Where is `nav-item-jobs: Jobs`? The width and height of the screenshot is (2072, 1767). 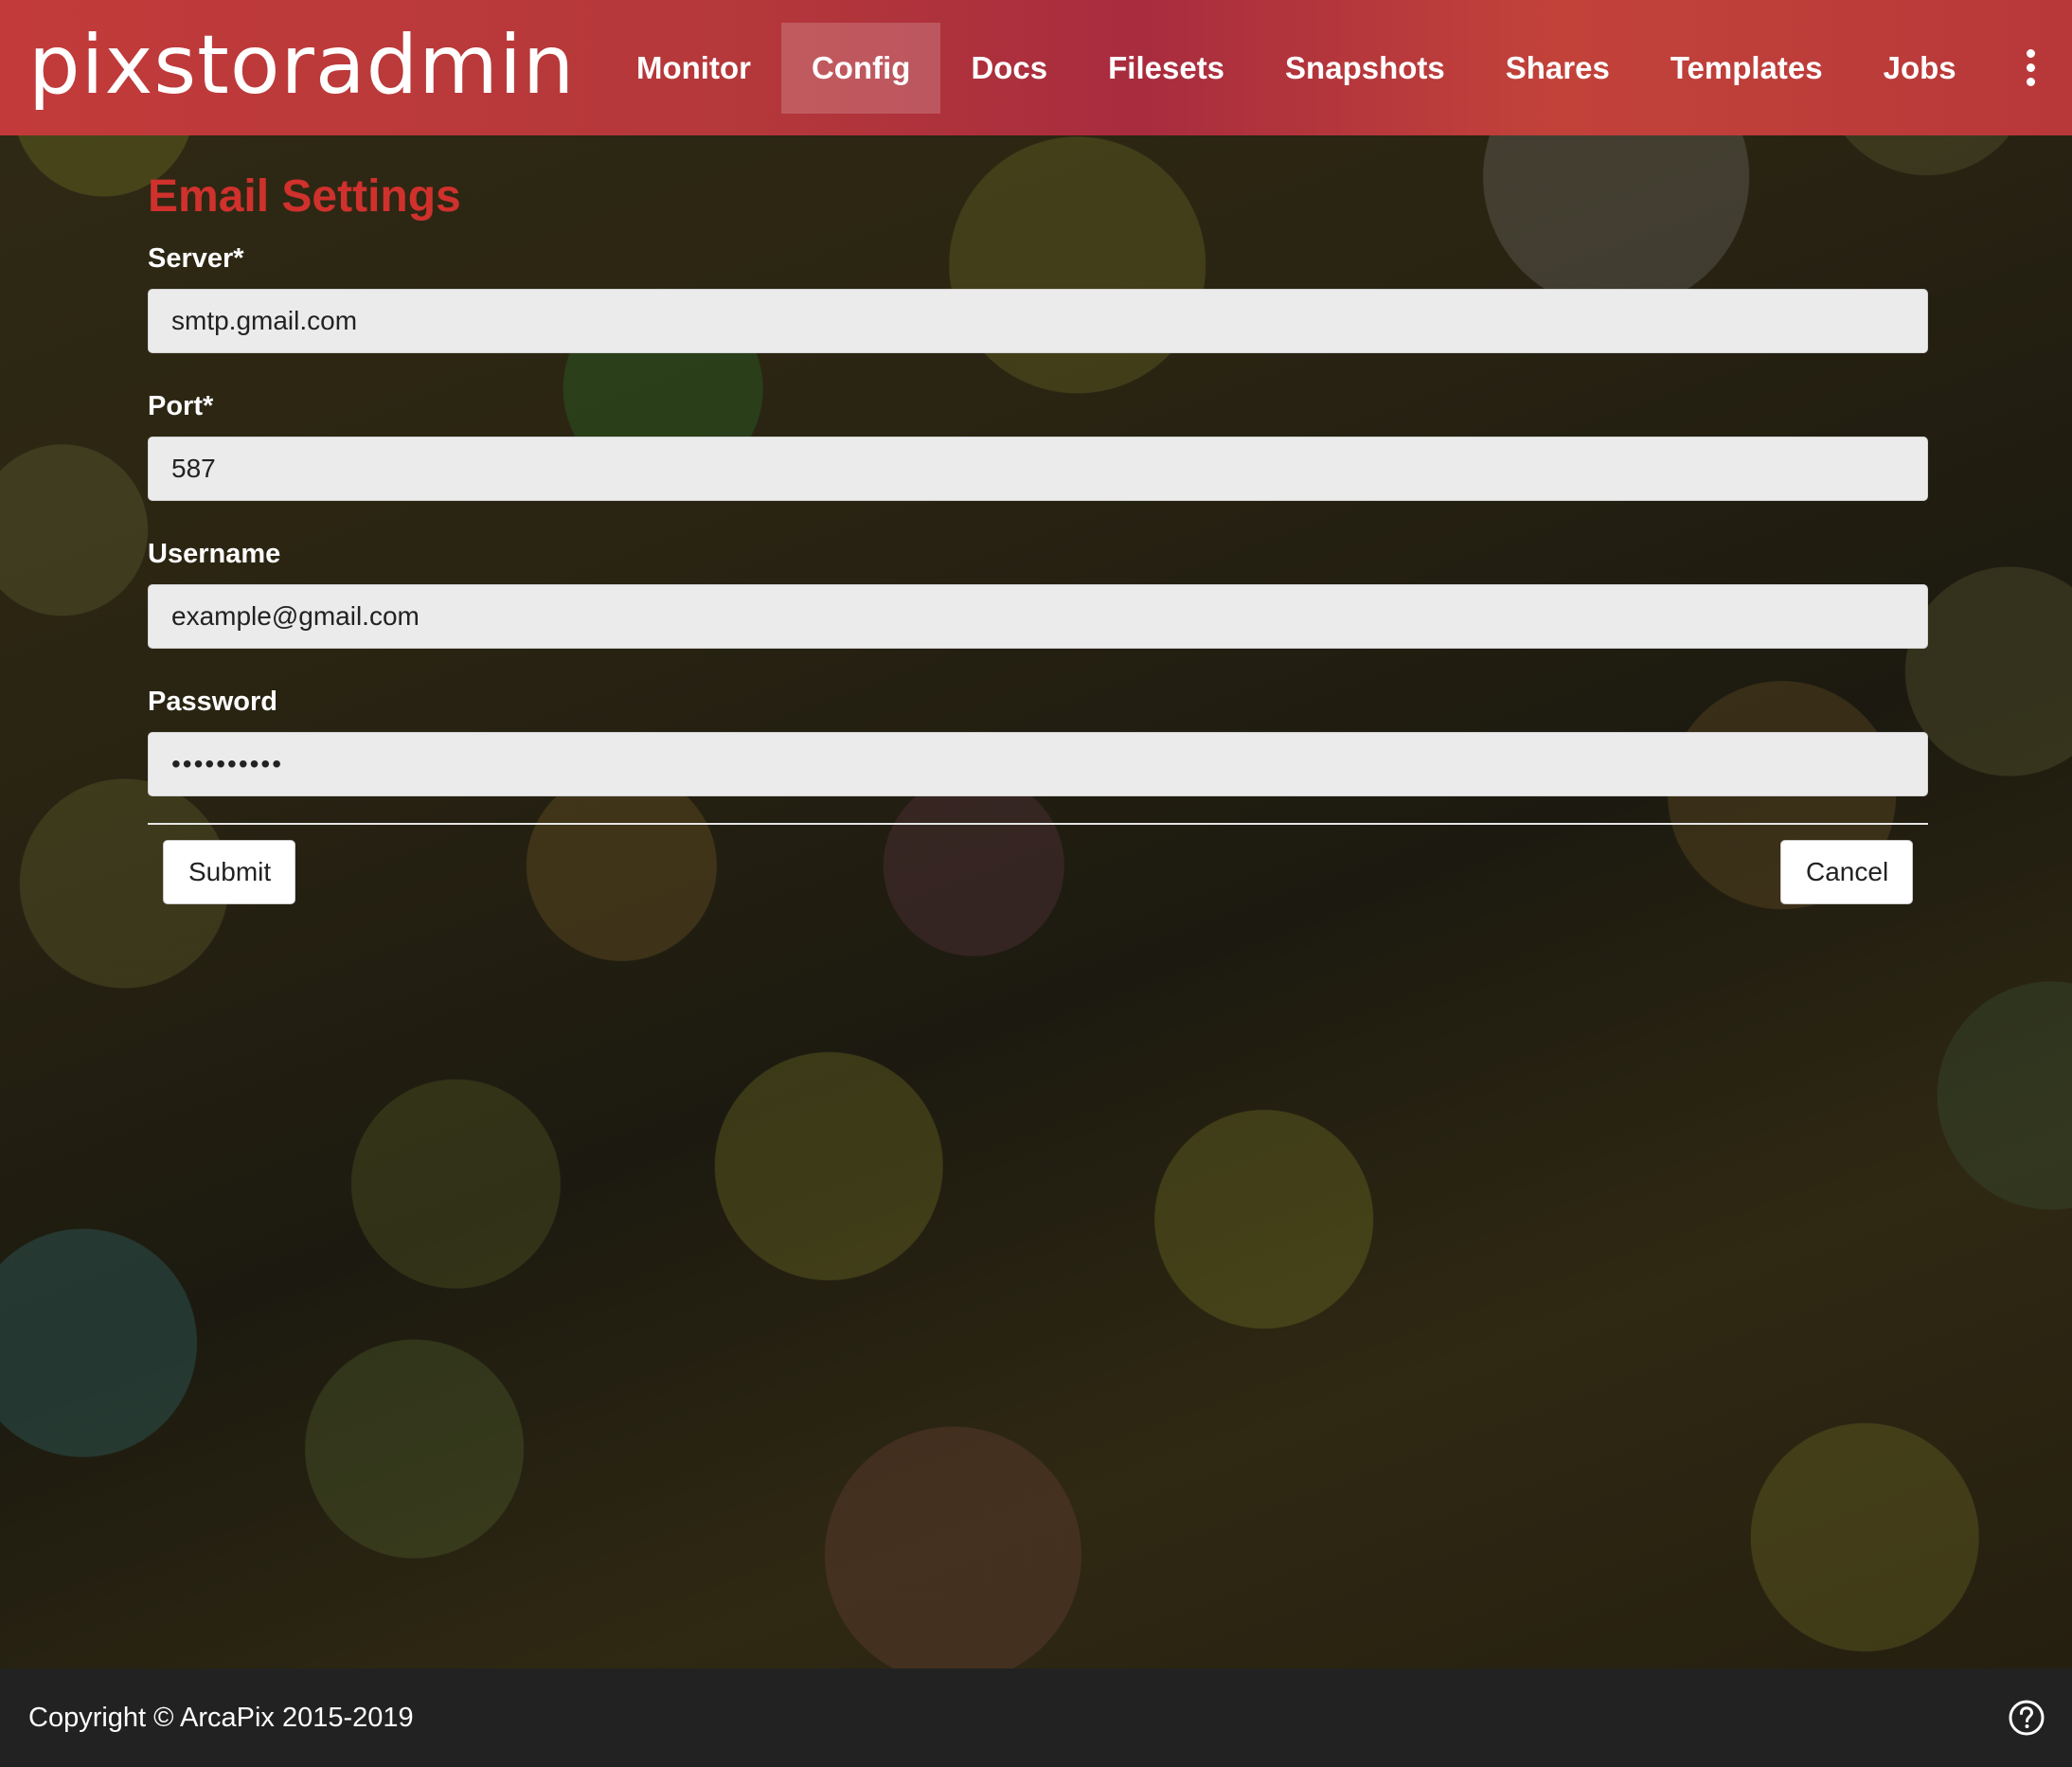 nav-item-jobs: Jobs is located at coordinates (1920, 68).